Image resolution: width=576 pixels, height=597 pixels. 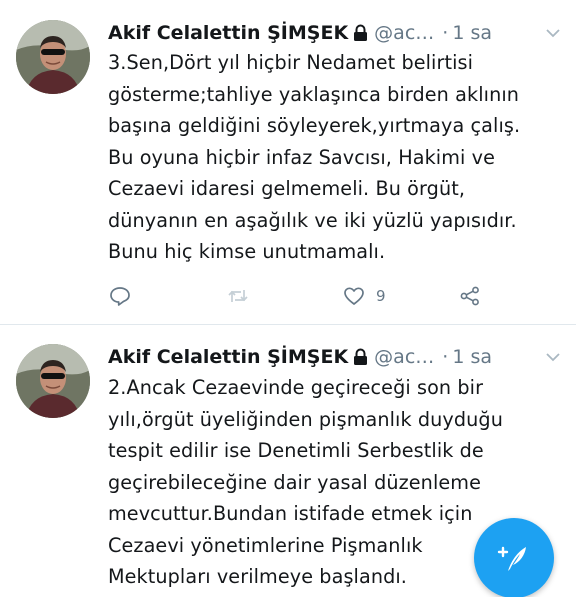 I want to click on compose-feather-icon, so click(x=511, y=558).